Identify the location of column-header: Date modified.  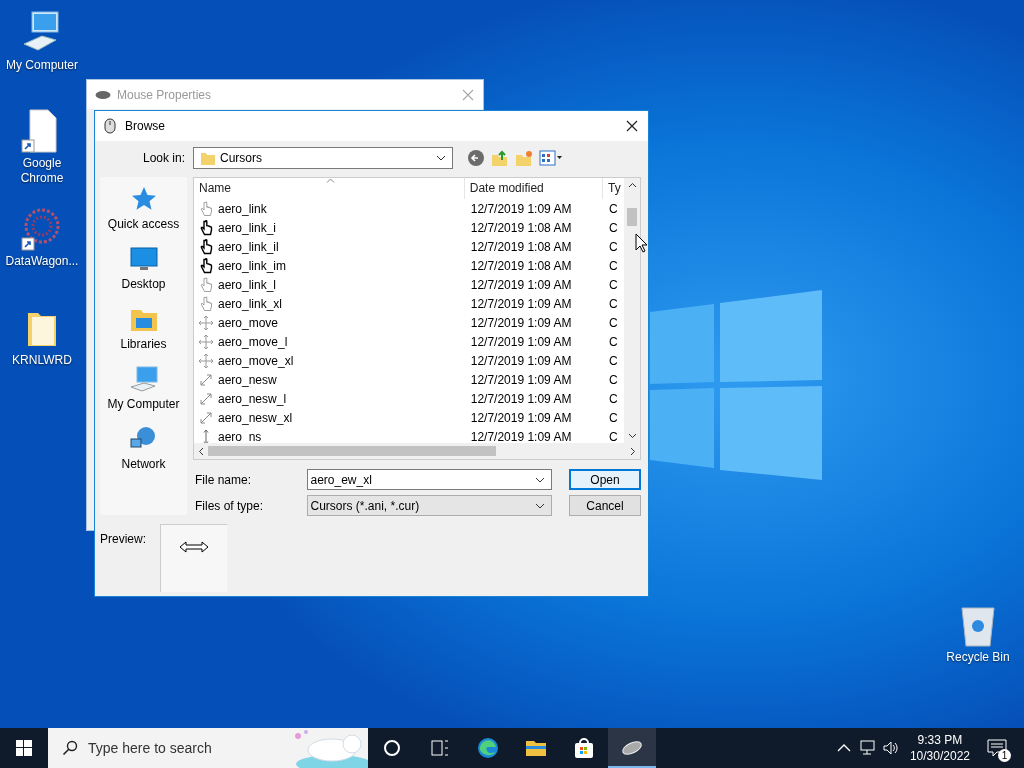
(534, 188).